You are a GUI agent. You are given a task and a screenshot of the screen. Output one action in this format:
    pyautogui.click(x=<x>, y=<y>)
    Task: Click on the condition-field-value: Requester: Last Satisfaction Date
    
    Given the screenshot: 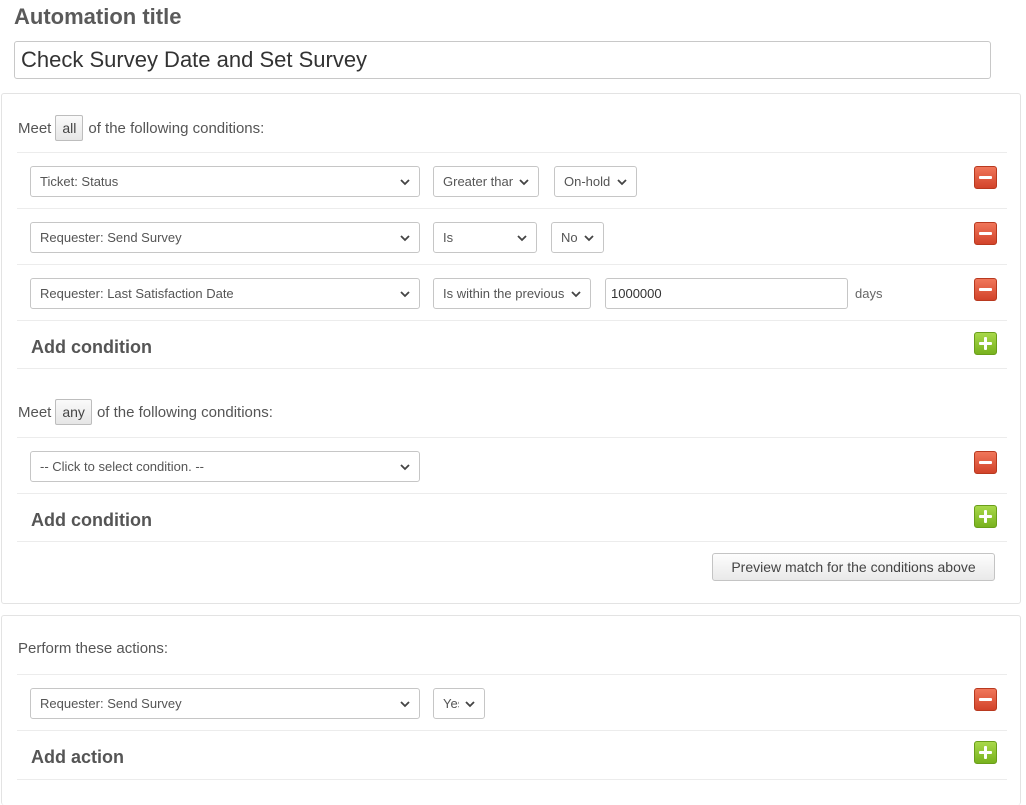 What is the action you would take?
    pyautogui.click(x=137, y=293)
    